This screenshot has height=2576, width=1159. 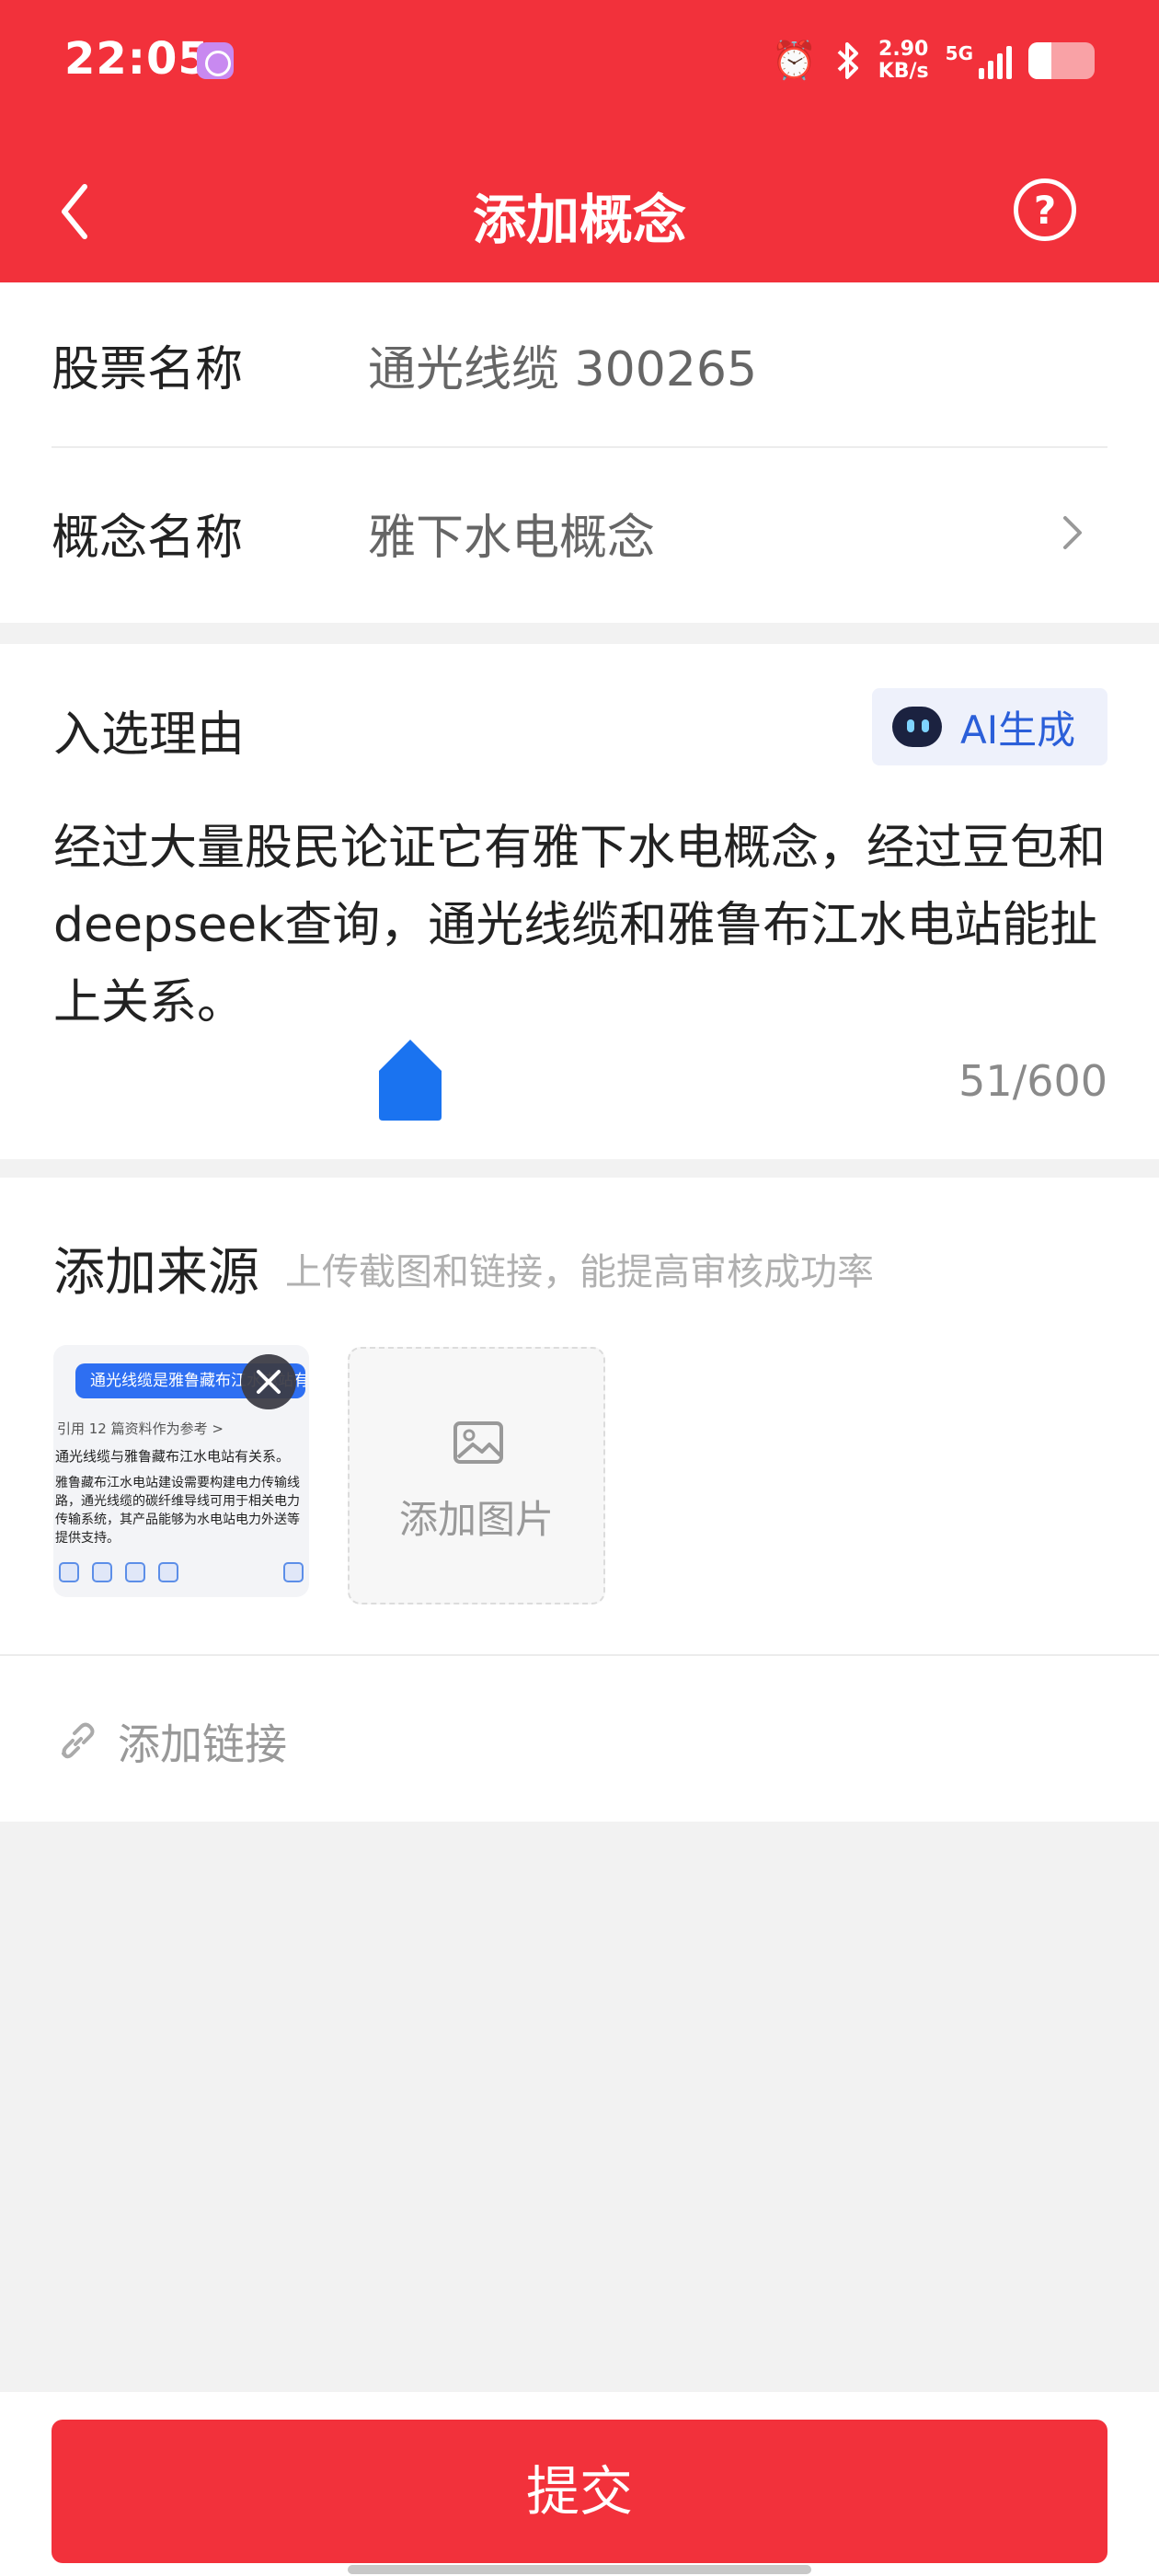 I want to click on source-label: 添加来源, so click(x=156, y=1273).